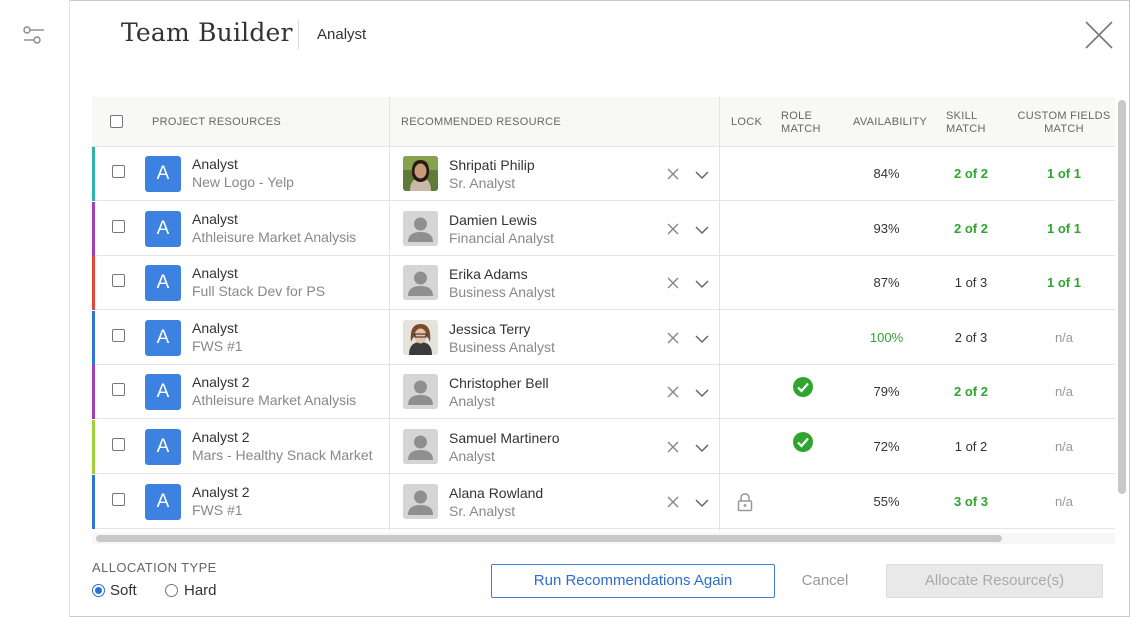 This screenshot has height=617, width=1130. I want to click on project-name: Mars - Healthy Snack Market, so click(282, 455).